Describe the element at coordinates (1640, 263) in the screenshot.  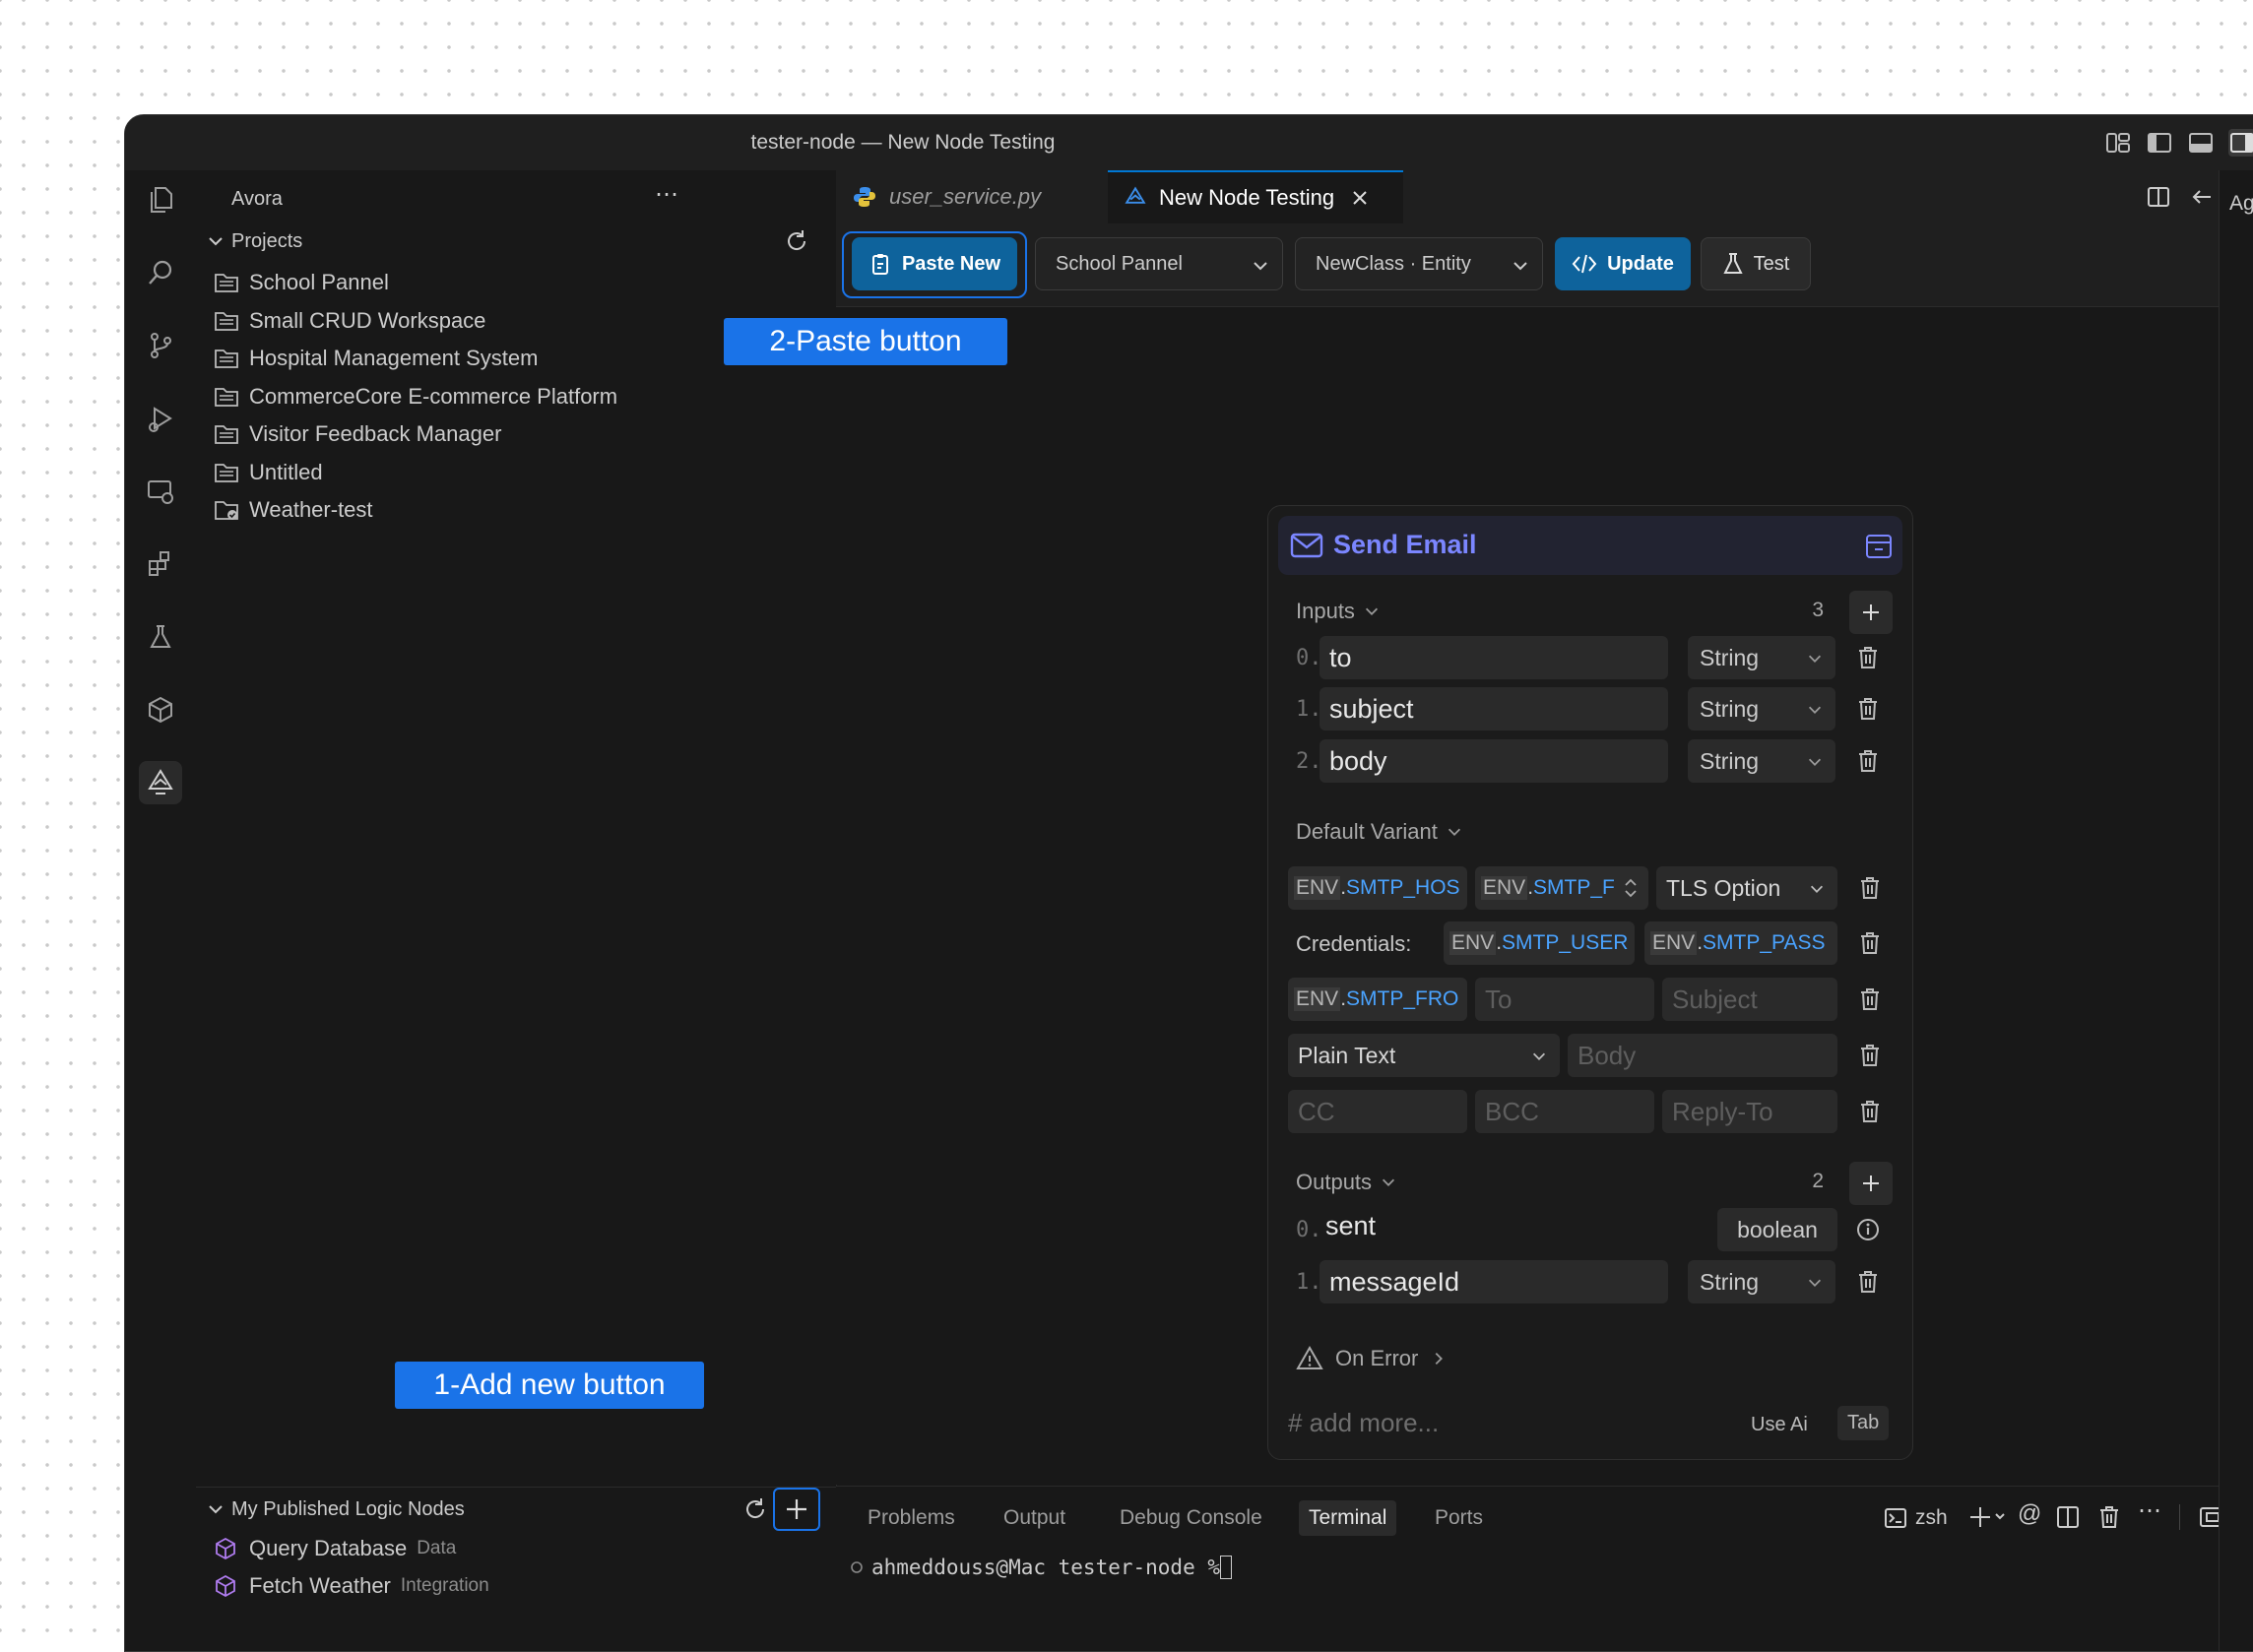
I see `update-label: Update` at that location.